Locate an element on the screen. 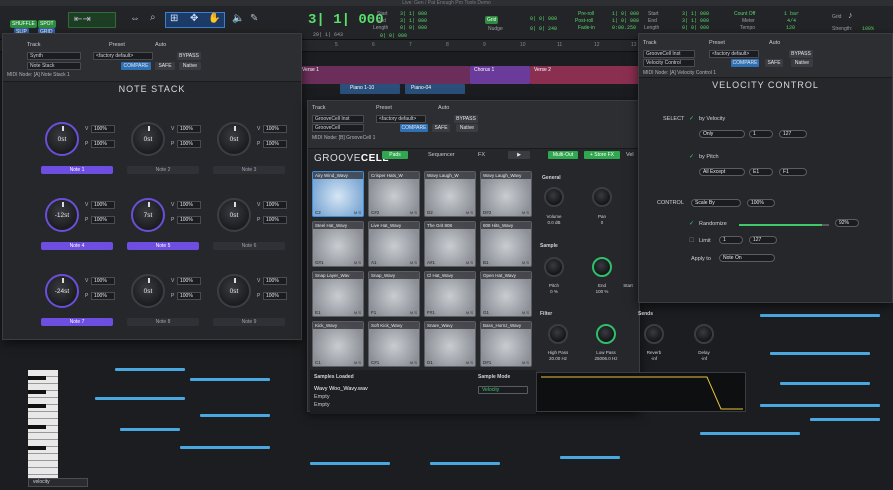 The image size is (893, 490). play-button: ▶ is located at coordinates (519, 155).